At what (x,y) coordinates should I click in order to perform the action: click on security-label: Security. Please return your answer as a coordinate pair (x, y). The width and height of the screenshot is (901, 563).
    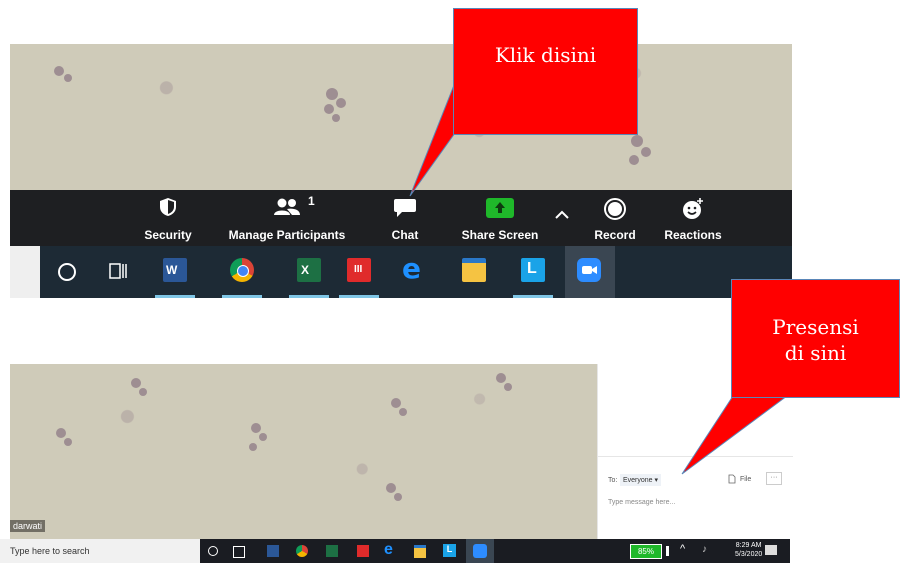
    Looking at the image, I should click on (168, 235).